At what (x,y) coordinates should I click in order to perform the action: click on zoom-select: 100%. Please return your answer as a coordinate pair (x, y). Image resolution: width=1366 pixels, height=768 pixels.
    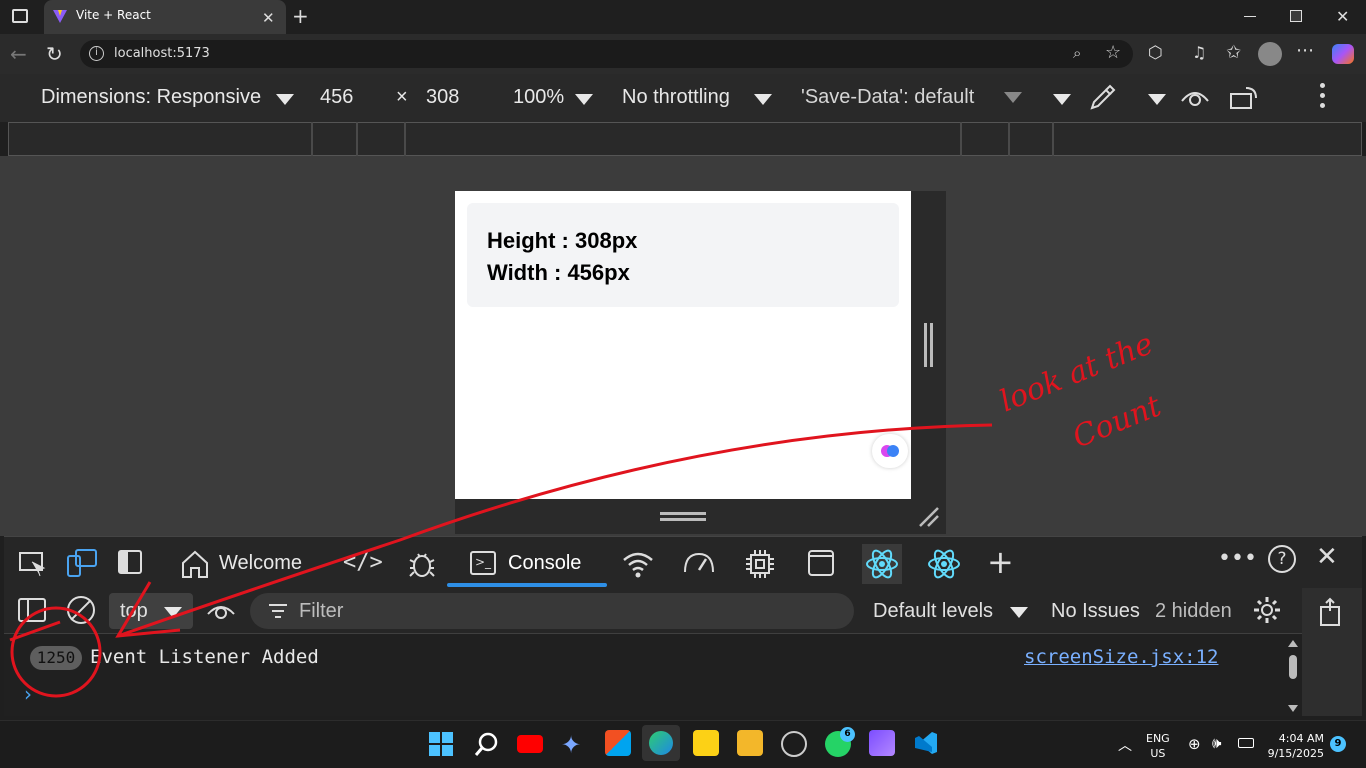
    Looking at the image, I should click on (538, 97).